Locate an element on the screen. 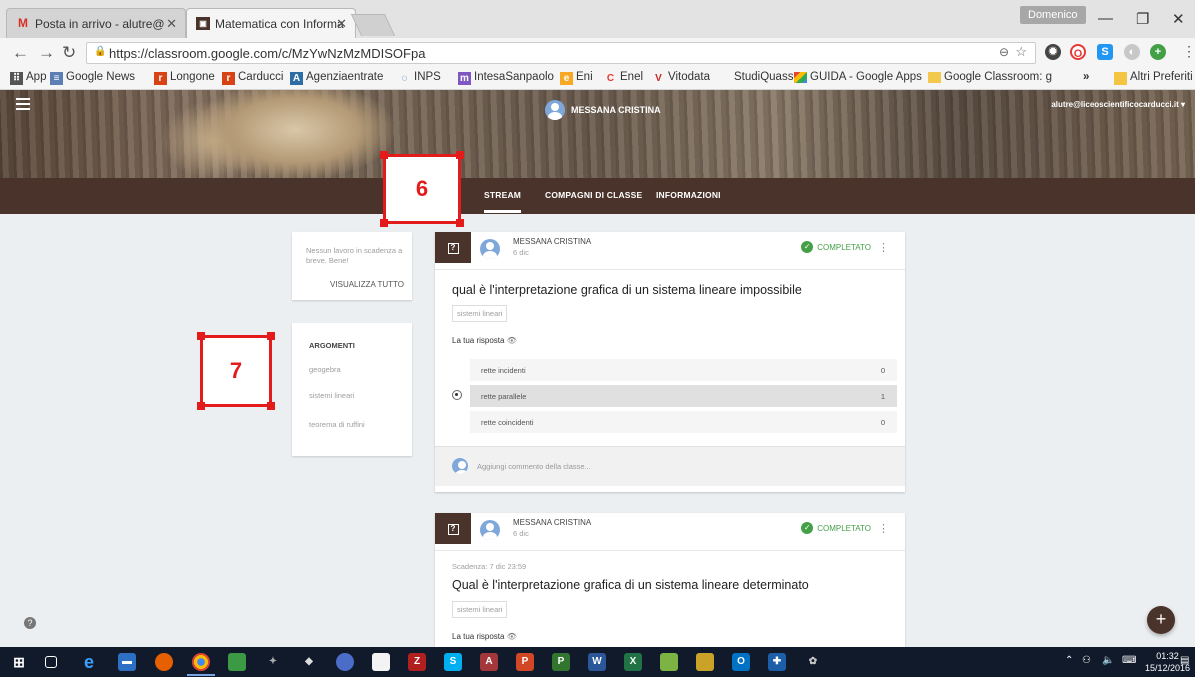 This screenshot has height=677, width=1195. menu-icon: ⋮ is located at coordinates (1188, 51).